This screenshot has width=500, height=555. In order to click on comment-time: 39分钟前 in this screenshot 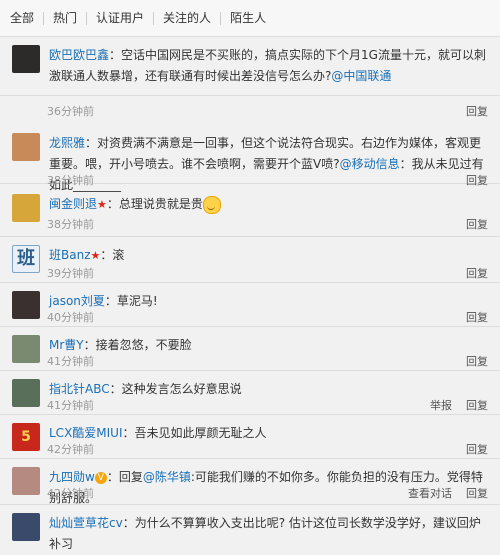, I will do `click(70, 273)`.